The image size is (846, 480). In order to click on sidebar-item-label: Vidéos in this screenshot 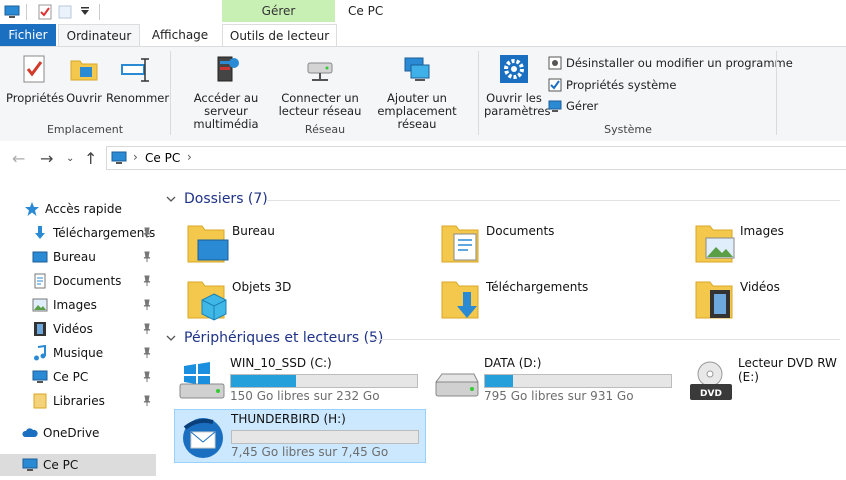, I will do `click(73, 329)`.